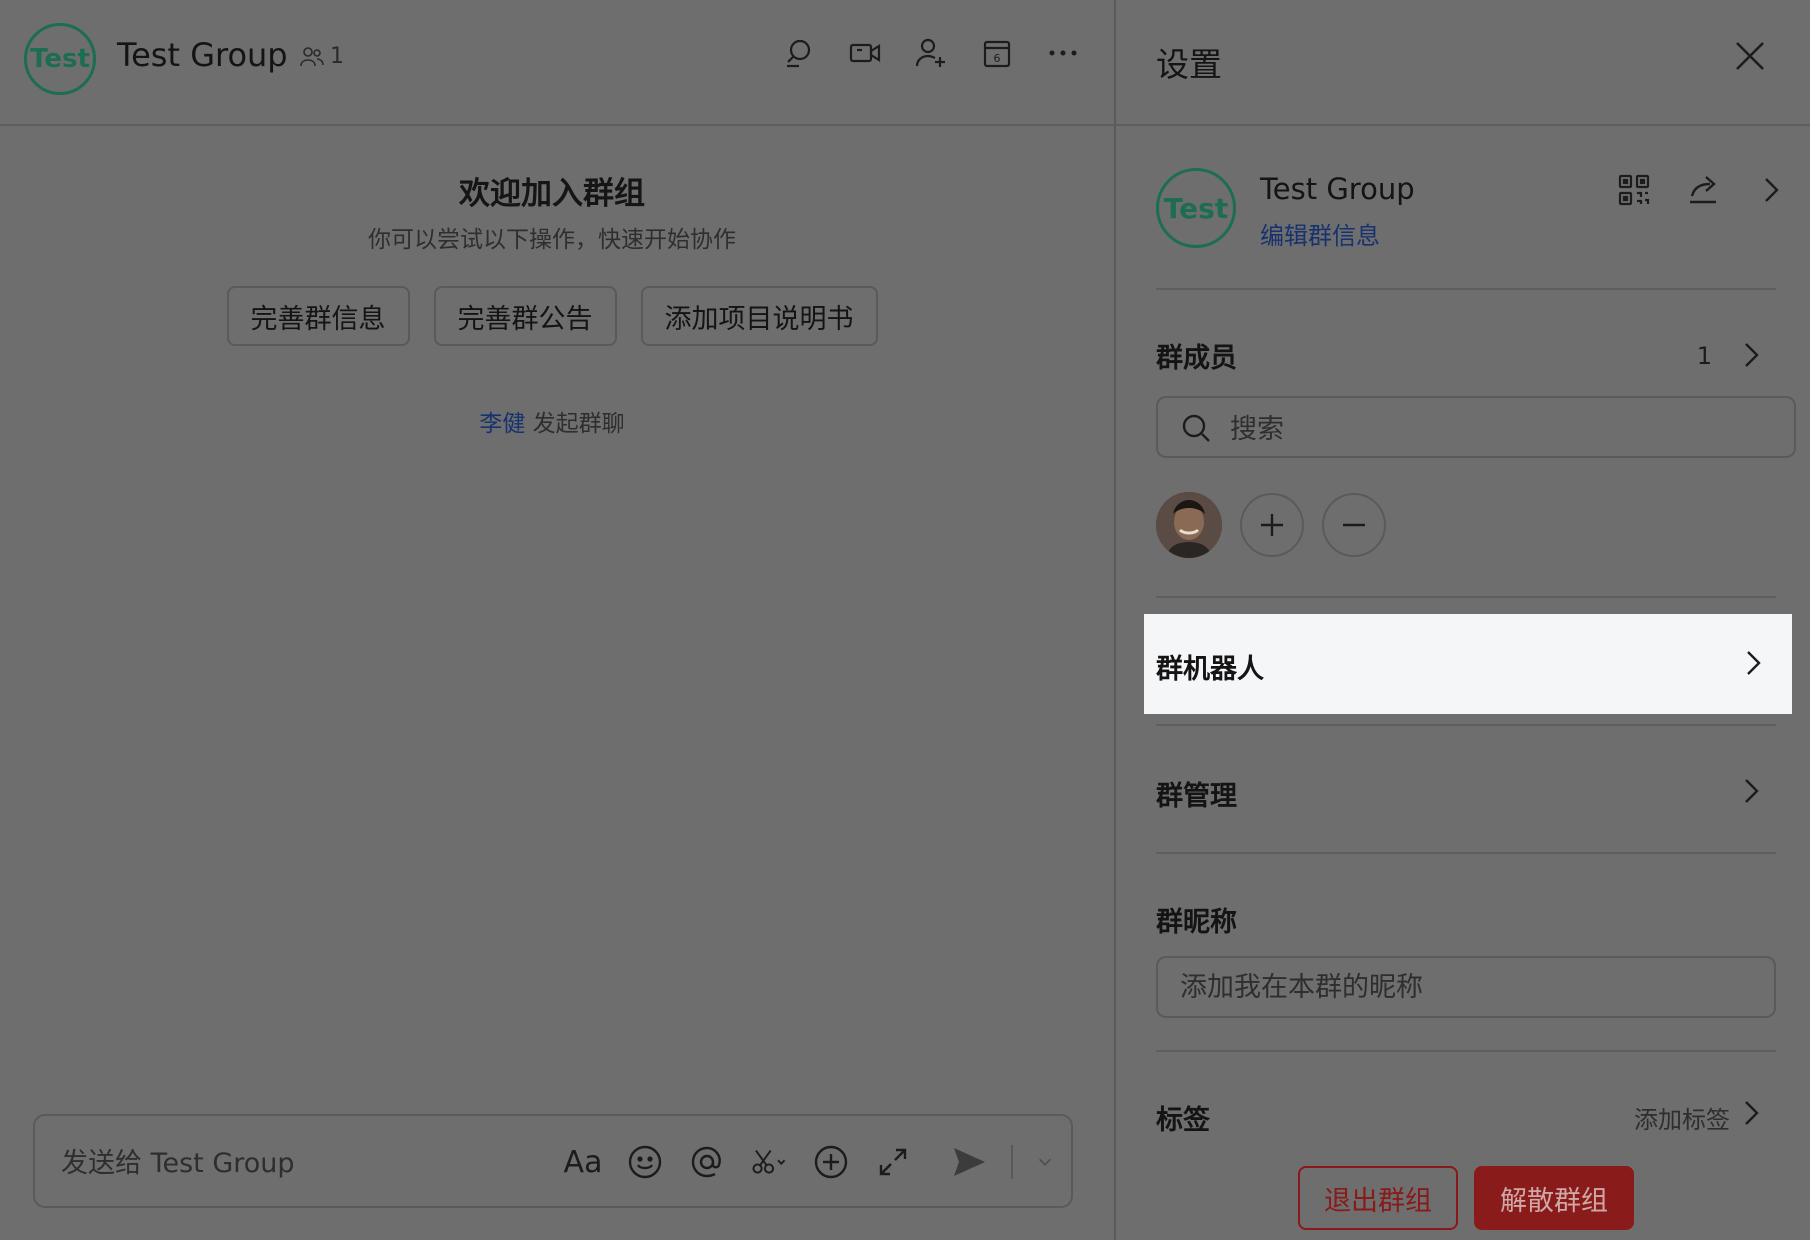  Describe the element at coordinates (1045, 1162) in the screenshot. I see `send-options-chevron-down-icon` at that location.